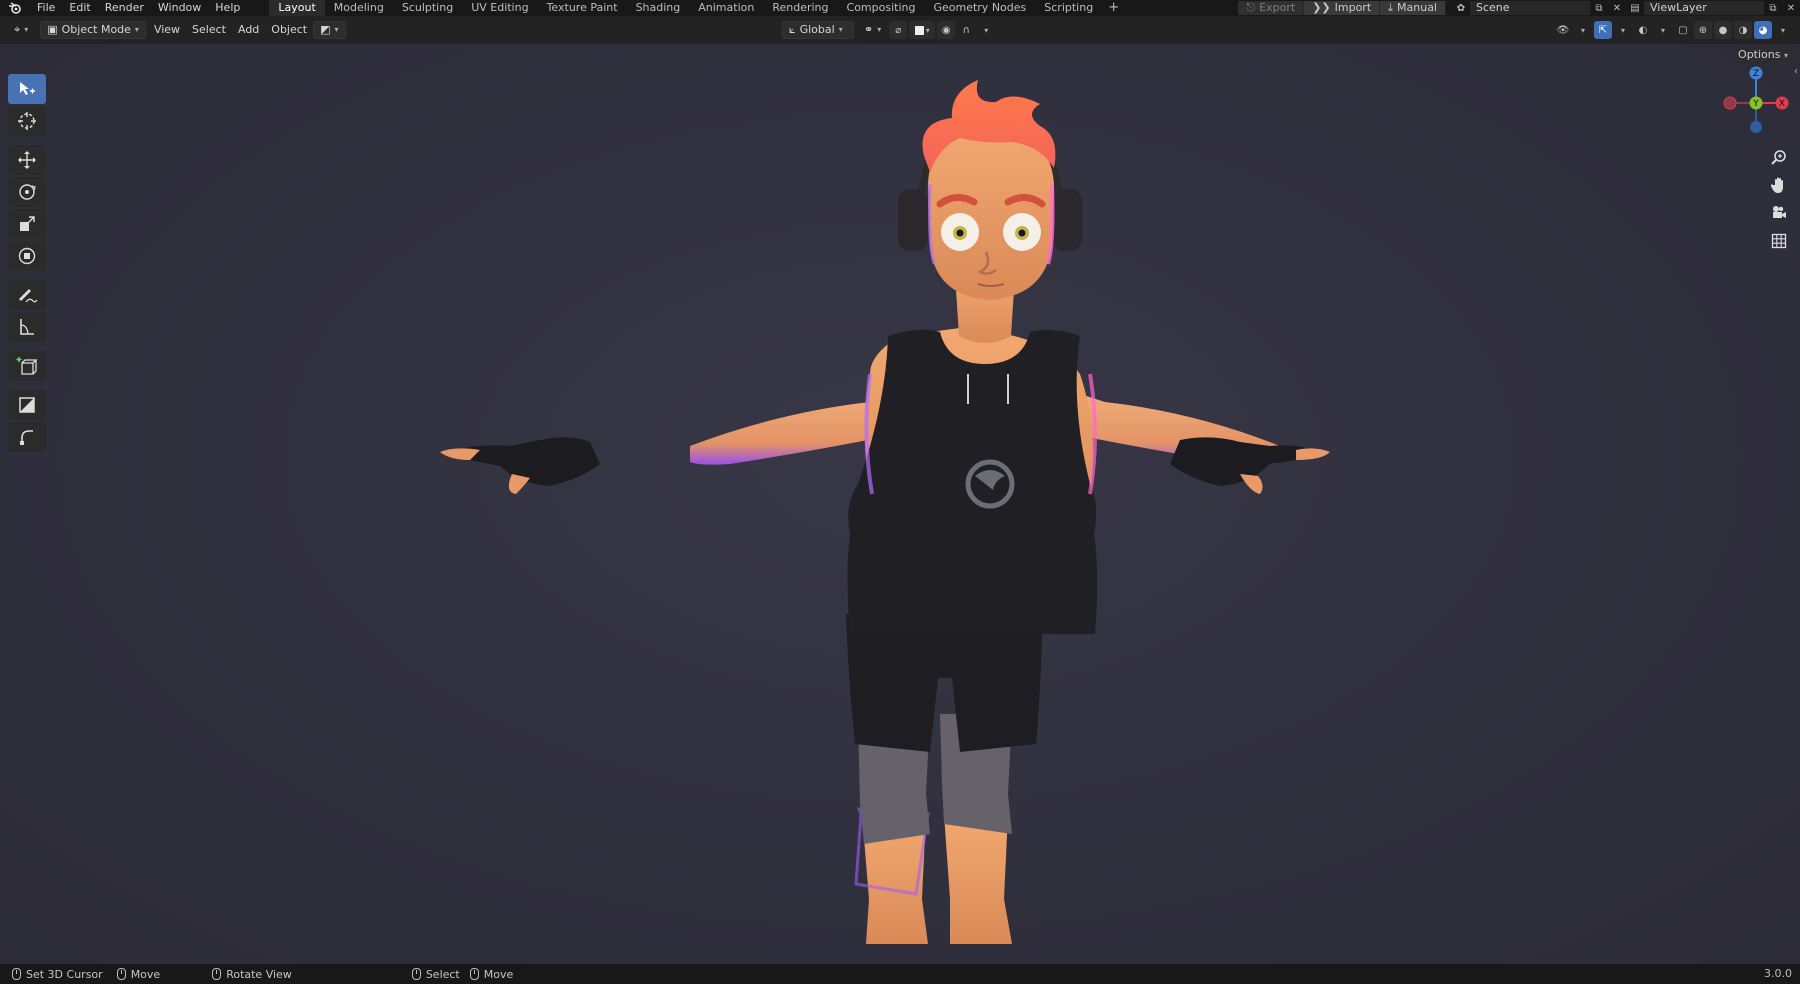 Image resolution: width=1800 pixels, height=984 pixels. Describe the element at coordinates (27, 295) in the screenshot. I see `annotate-icon` at that location.